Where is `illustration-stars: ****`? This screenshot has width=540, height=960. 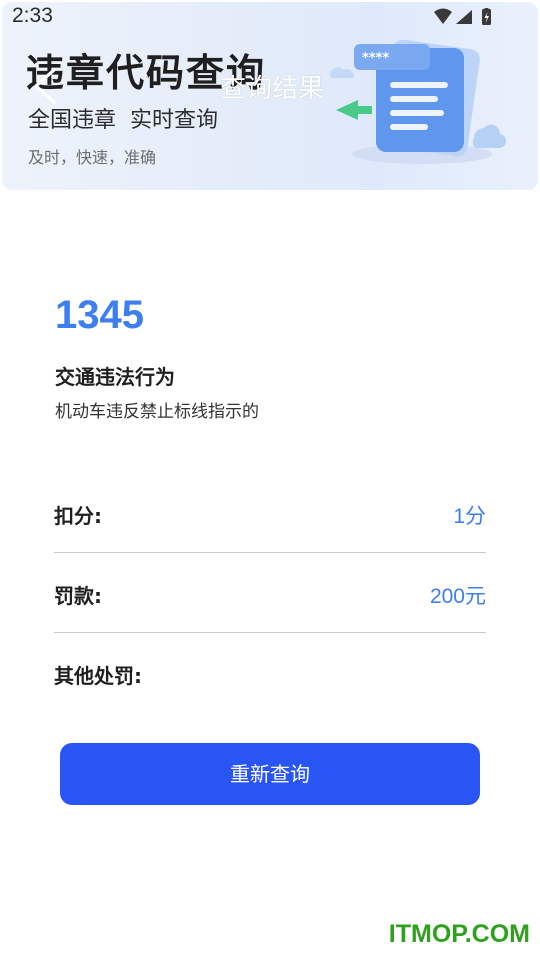 illustration-stars: **** is located at coordinates (375, 58).